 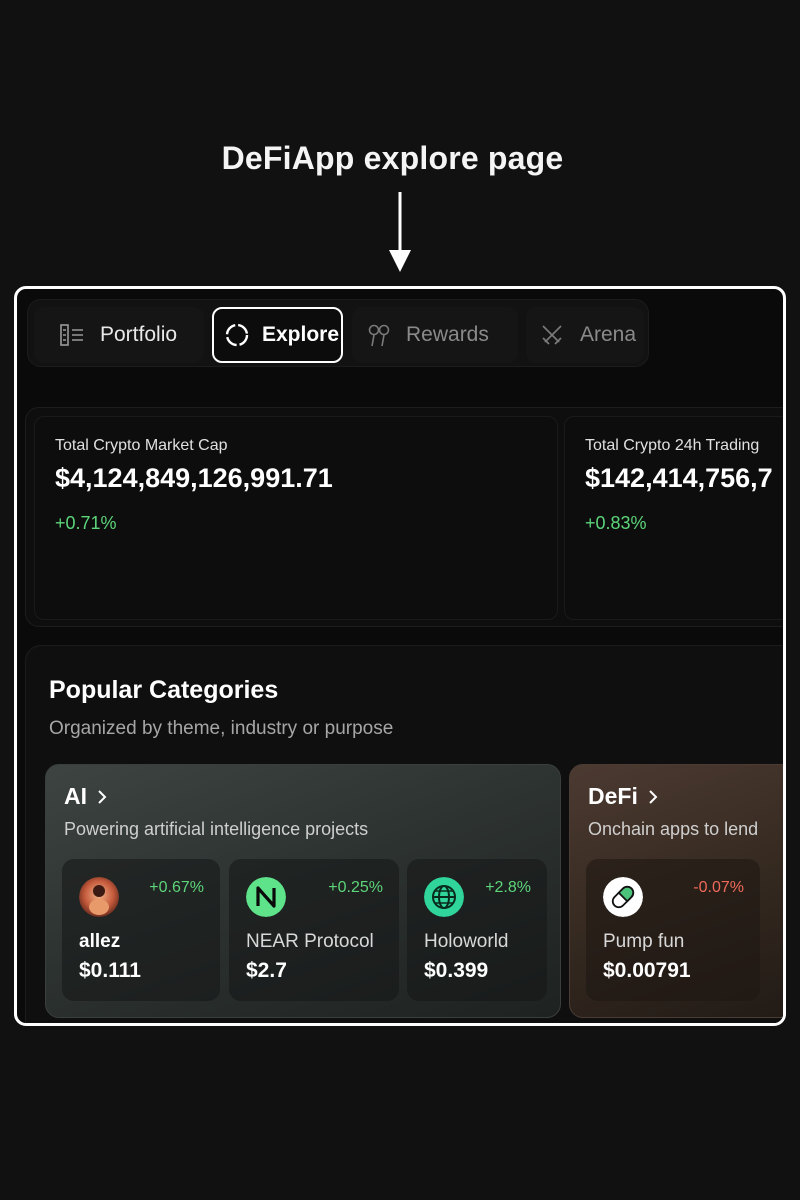 I want to click on token-card-holoworld: +2.8% Holoworld $0.399, so click(x=477, y=930).